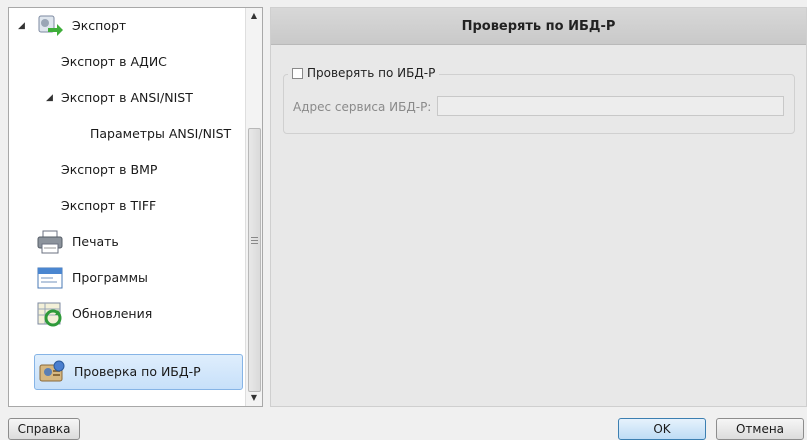 Image resolution: width=807 pixels, height=440 pixels. Describe the element at coordinates (112, 313) in the screenshot. I see `tree-item-label: Обновления` at that location.